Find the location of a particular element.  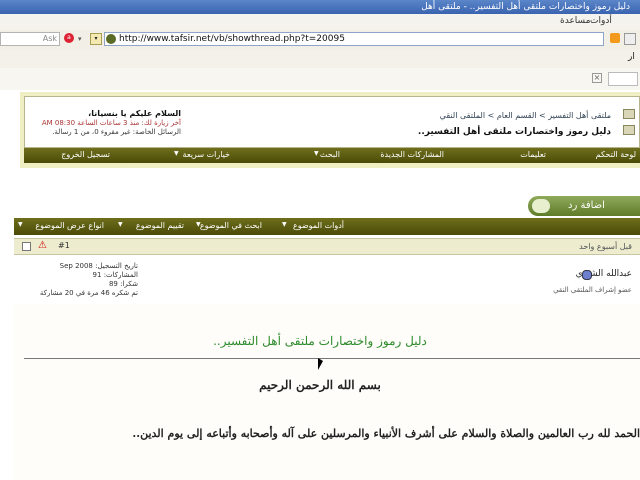

report-icon: ⚠ is located at coordinates (42, 245).